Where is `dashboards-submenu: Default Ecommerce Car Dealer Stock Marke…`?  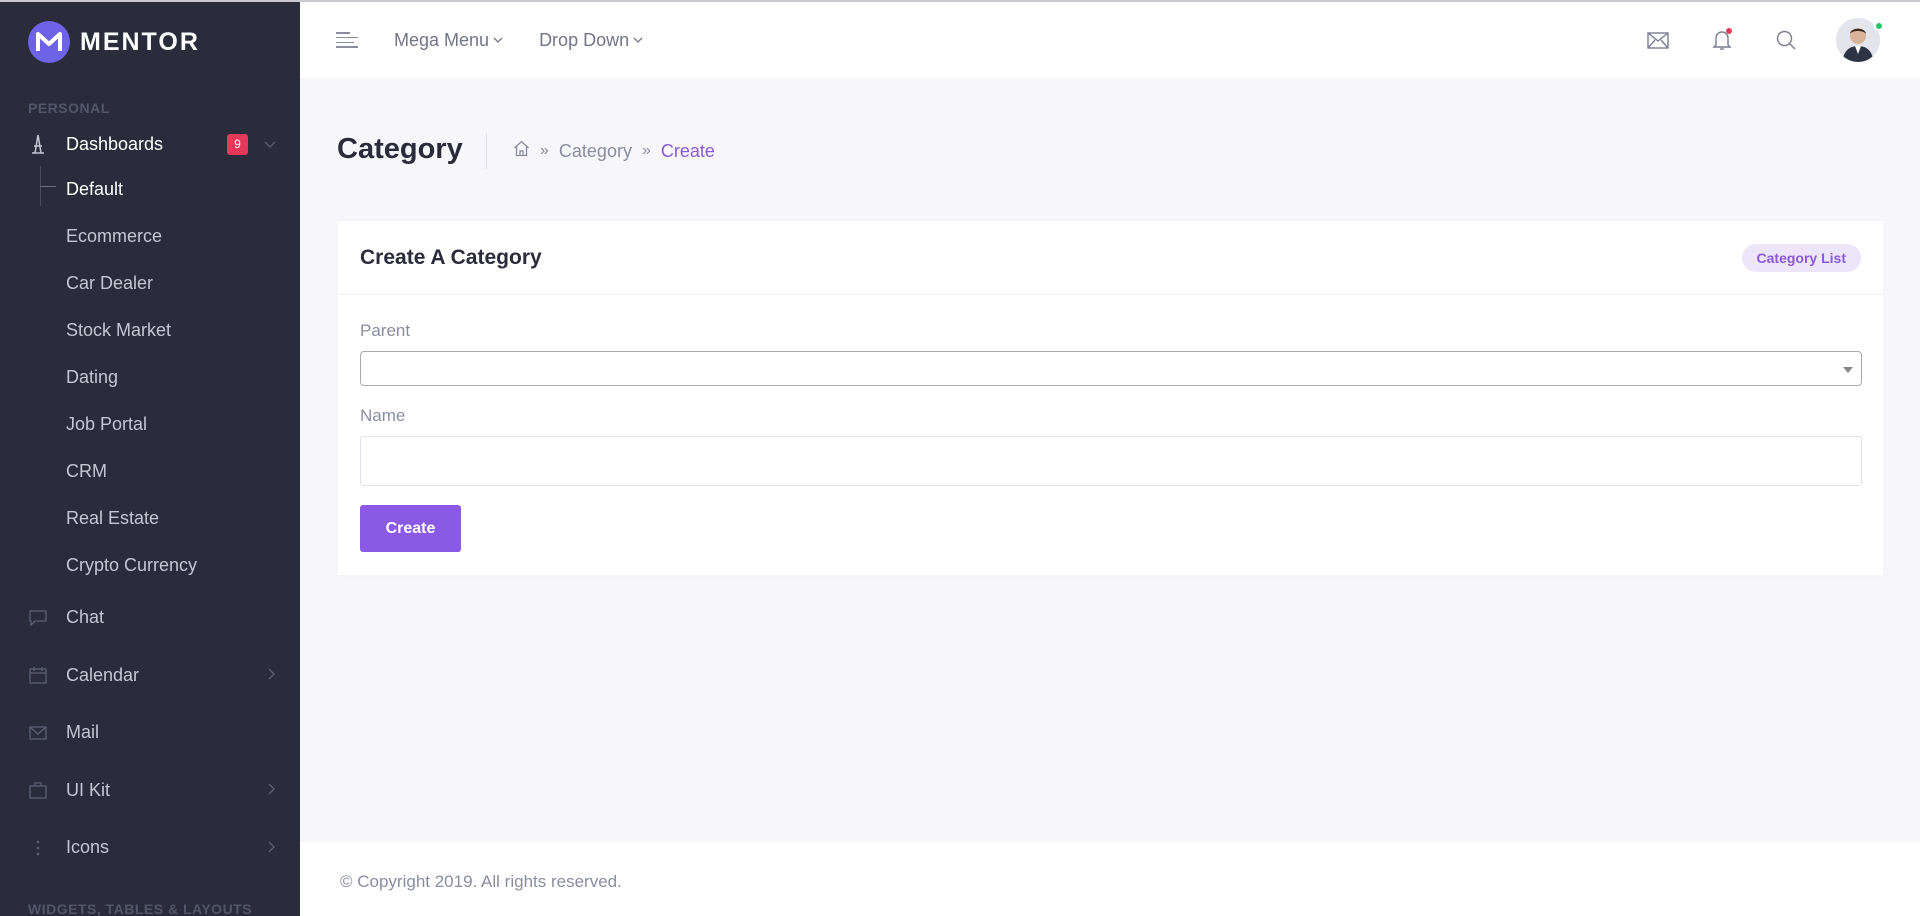
dashboards-submenu: Default Ecommerce Car Dealer Stock Marke… is located at coordinates (150, 377).